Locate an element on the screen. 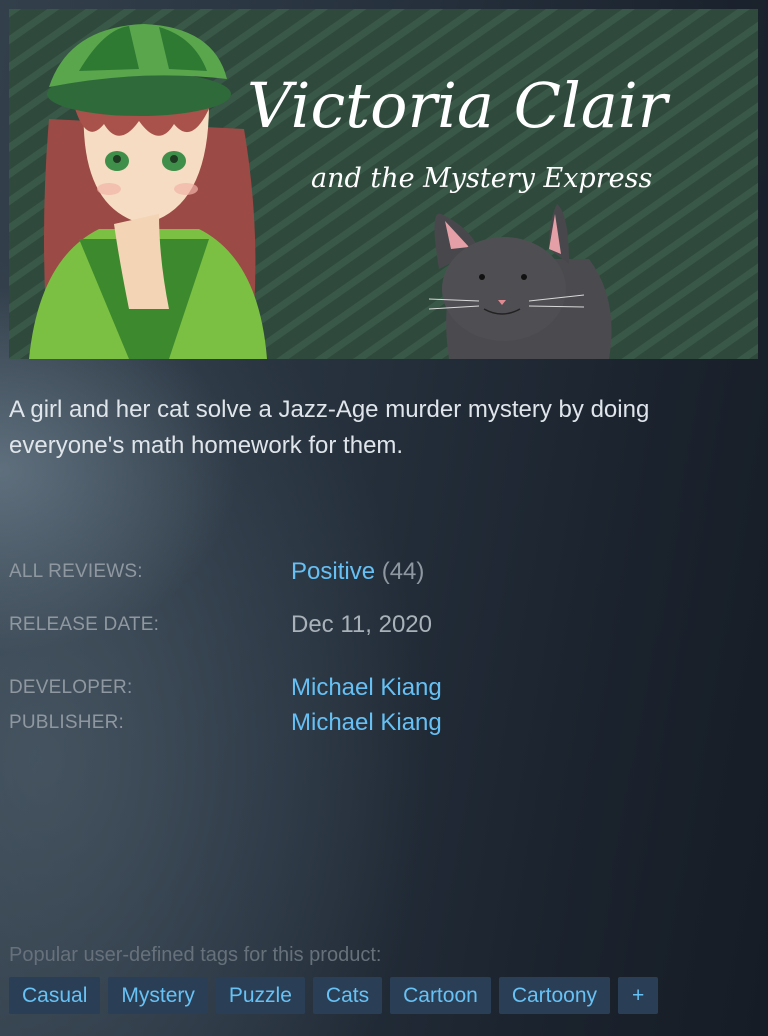 The image size is (768, 1036). developer-label: DEVELOPER: is located at coordinates (71, 687).